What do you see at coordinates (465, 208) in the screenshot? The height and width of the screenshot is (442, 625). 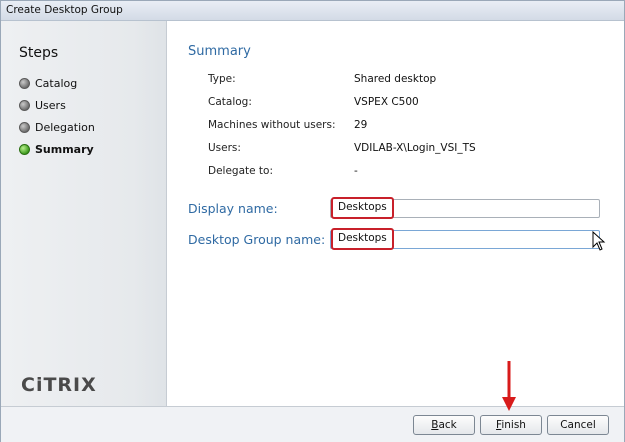 I see `display-name-input: Desktops` at bounding box center [465, 208].